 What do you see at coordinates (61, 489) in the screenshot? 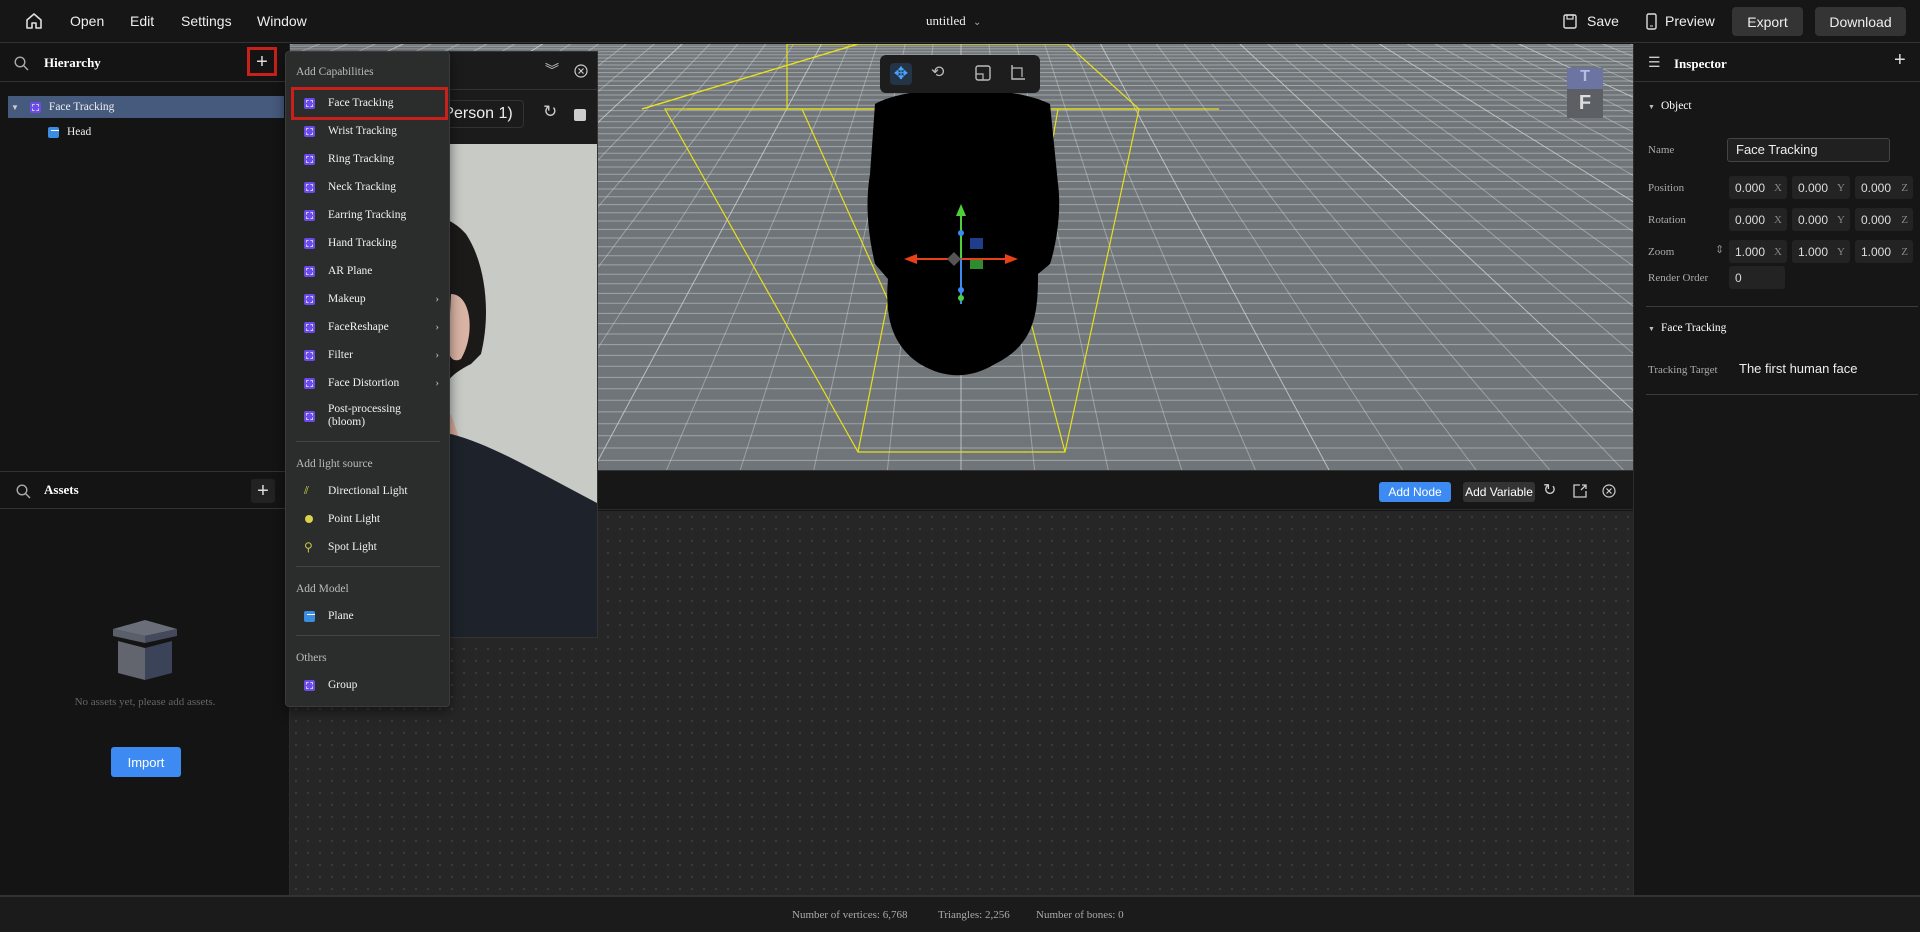
I see `assets-title: Assets` at bounding box center [61, 489].